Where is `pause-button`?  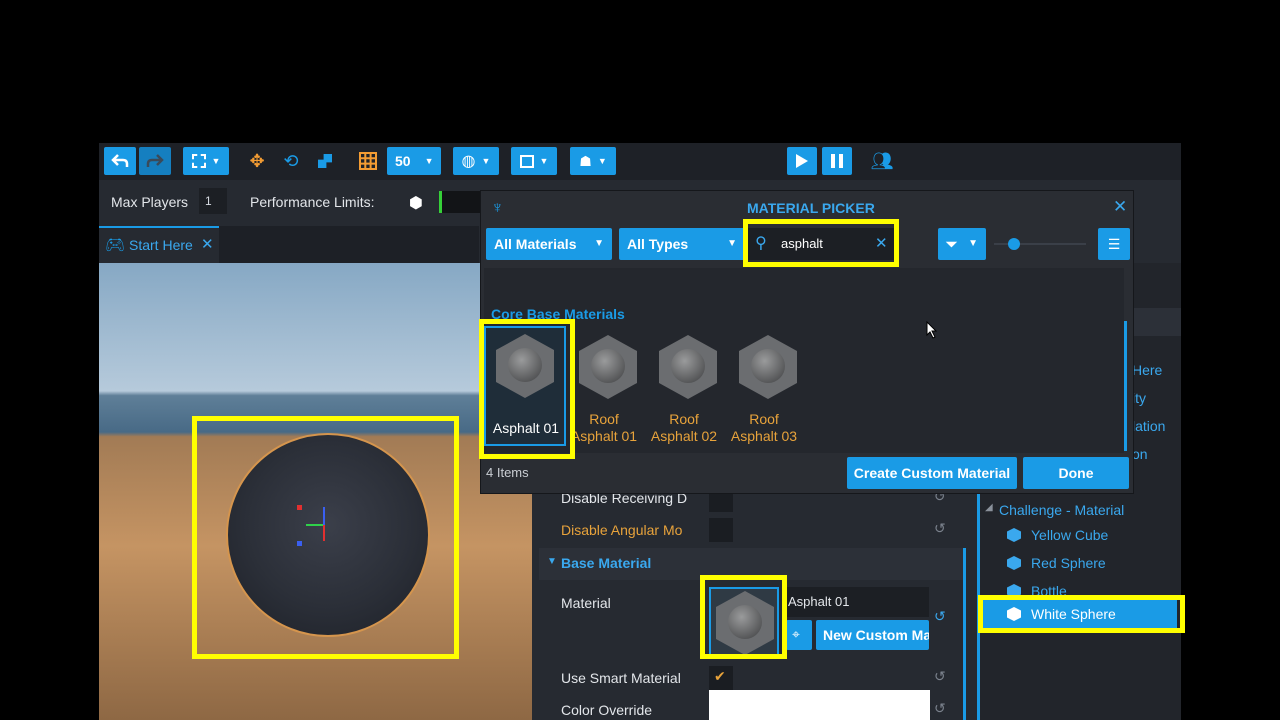
pause-button is located at coordinates (837, 161).